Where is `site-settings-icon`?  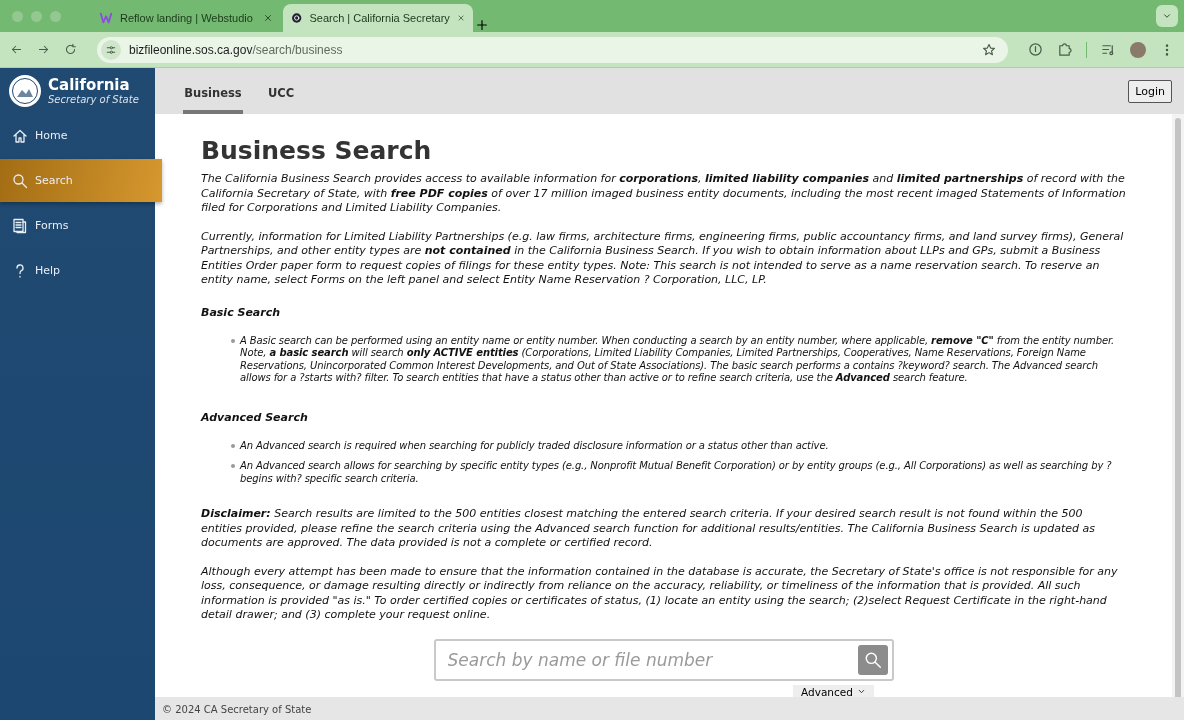
site-settings-icon is located at coordinates (111, 49).